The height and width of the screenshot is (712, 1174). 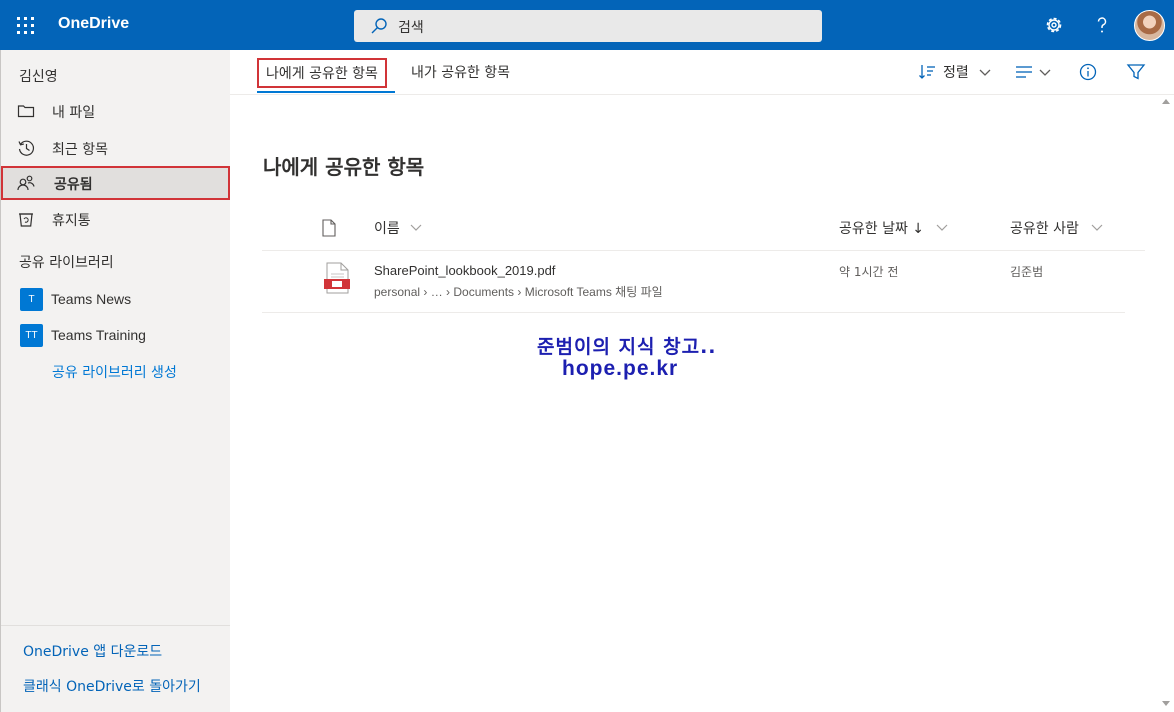 I want to click on recycle-bin-icon, so click(x=26, y=220).